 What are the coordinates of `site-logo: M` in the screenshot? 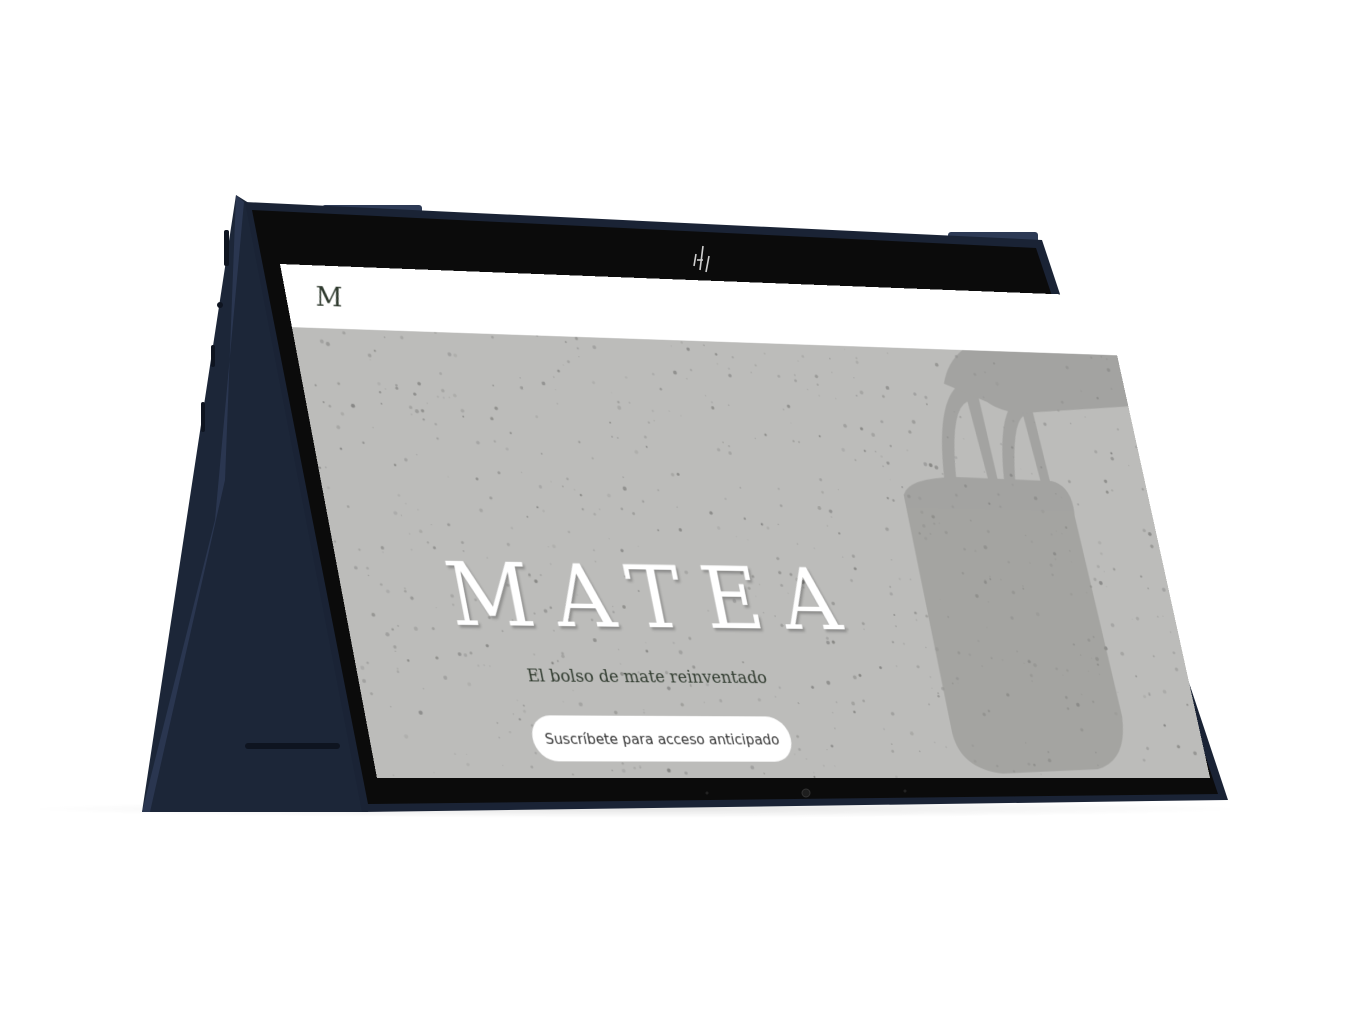 It's located at (328, 297).